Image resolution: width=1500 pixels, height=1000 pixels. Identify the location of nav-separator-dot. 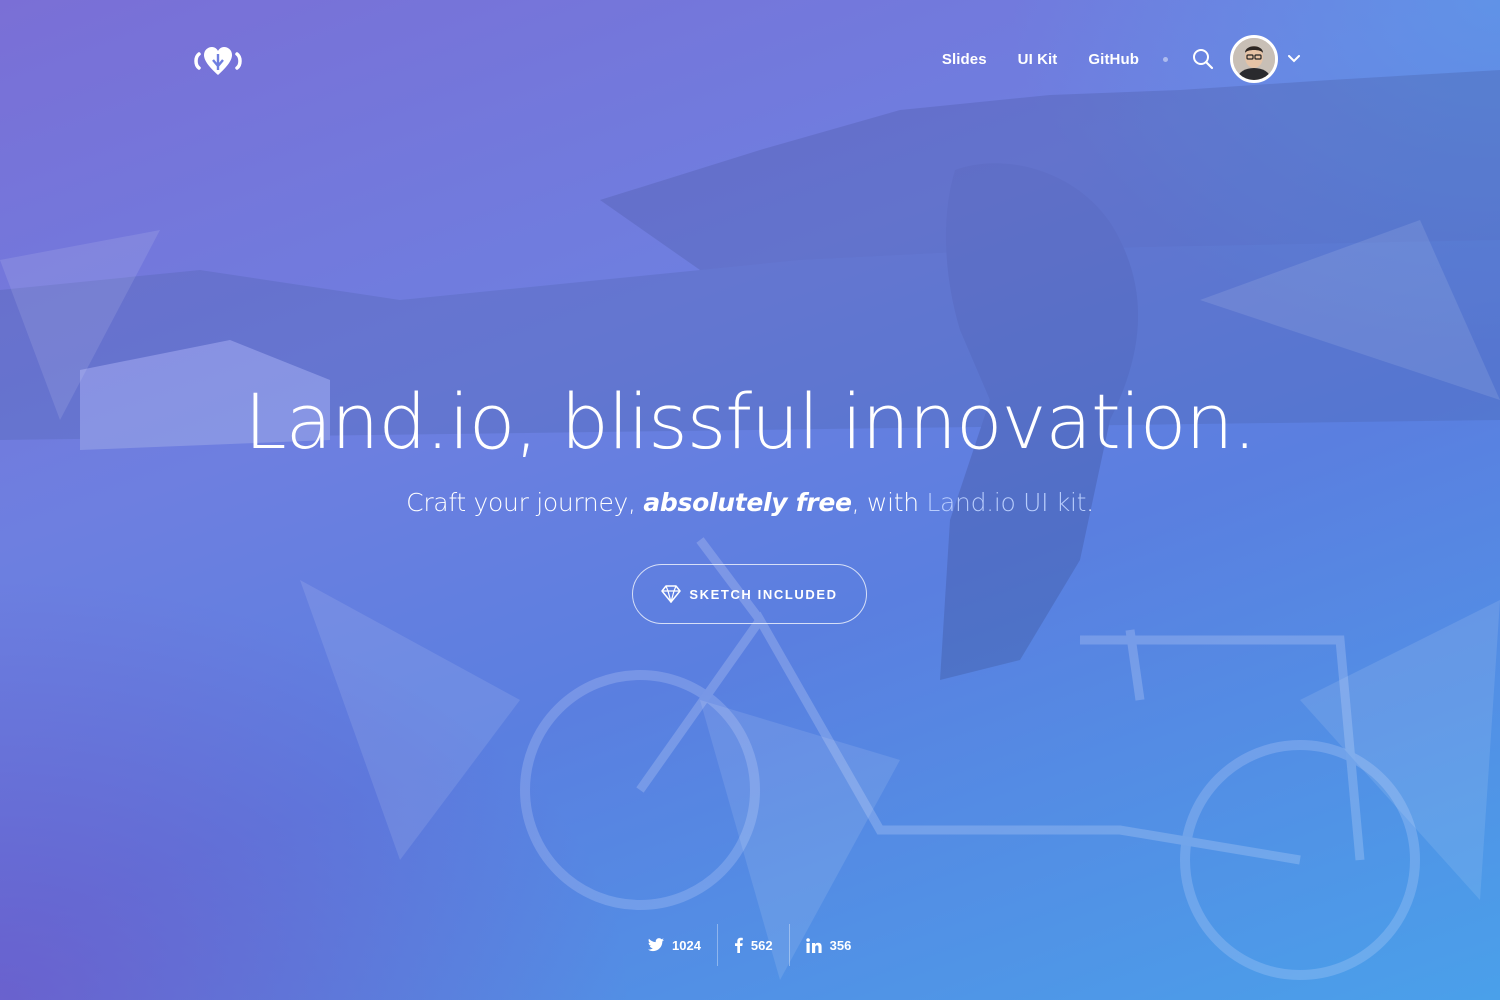
(1165, 59).